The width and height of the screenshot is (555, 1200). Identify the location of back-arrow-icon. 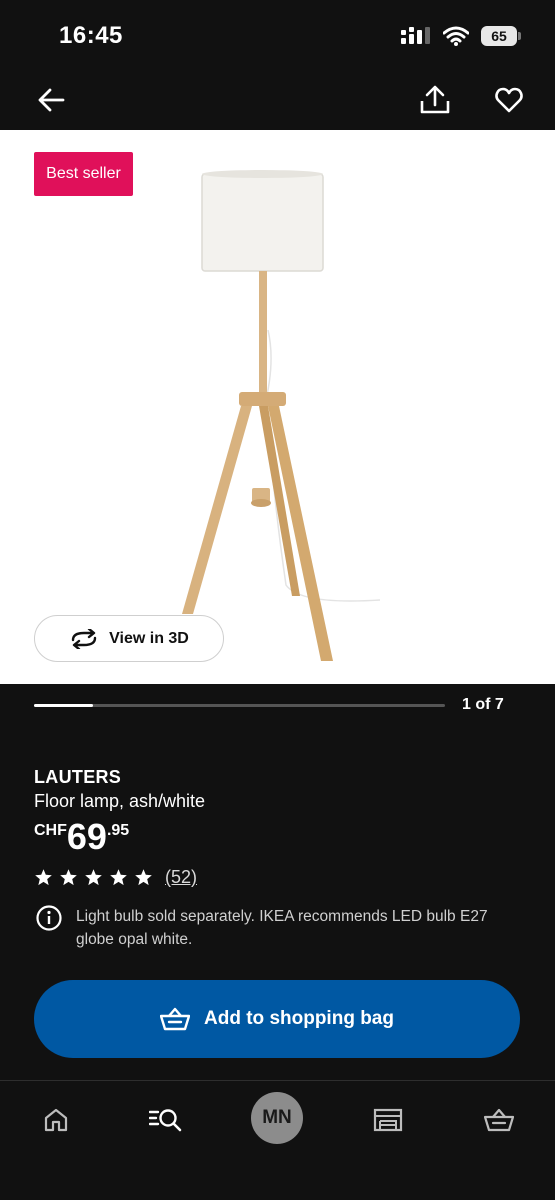
(51, 100).